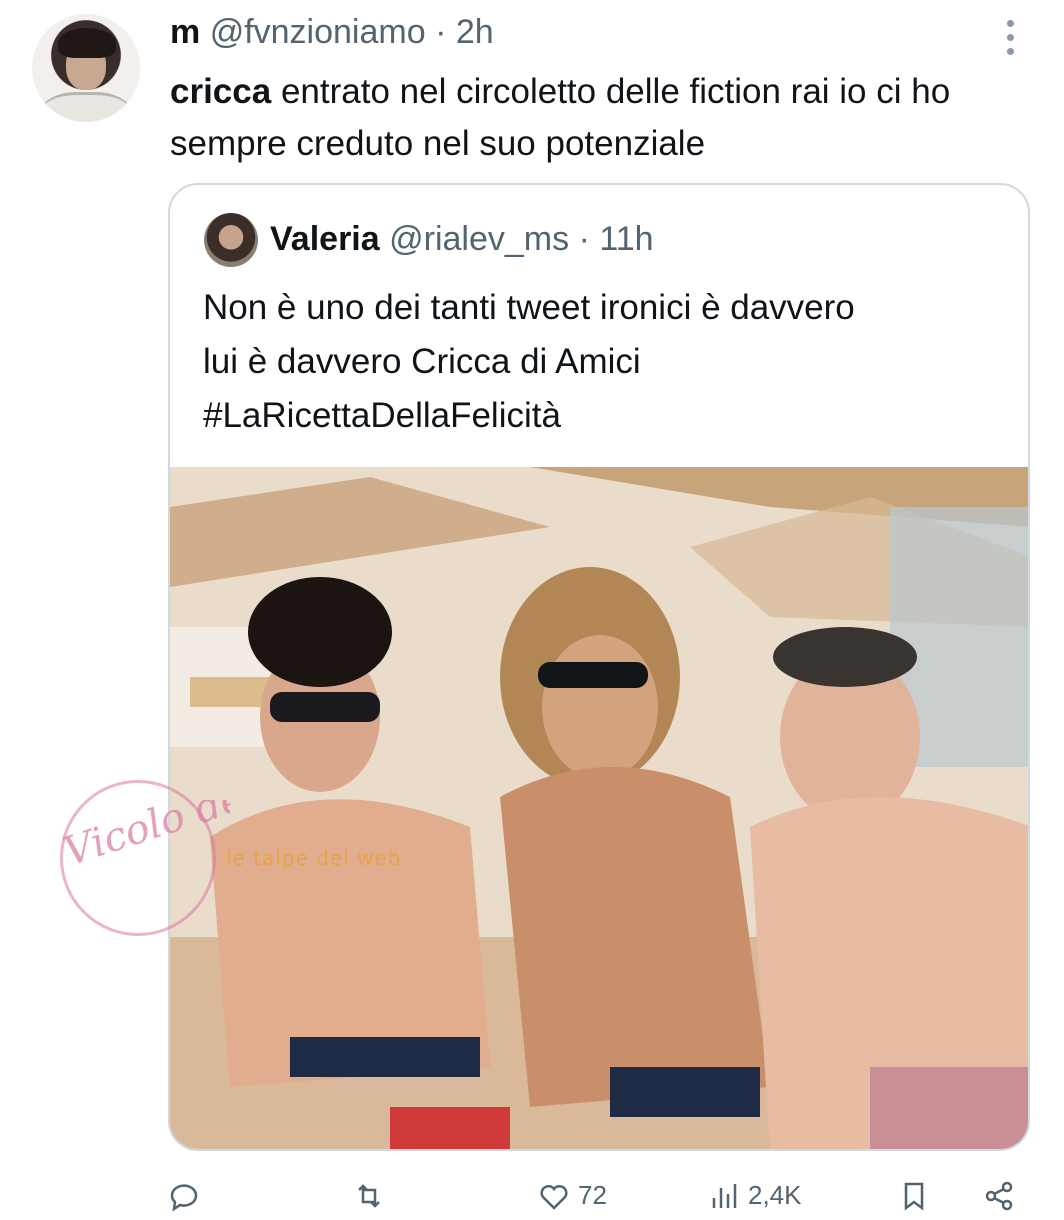 The image size is (1064, 1220). What do you see at coordinates (382, 415) in the screenshot?
I see `quoted-hashtag: #LaRicettaDellaFelicità` at bounding box center [382, 415].